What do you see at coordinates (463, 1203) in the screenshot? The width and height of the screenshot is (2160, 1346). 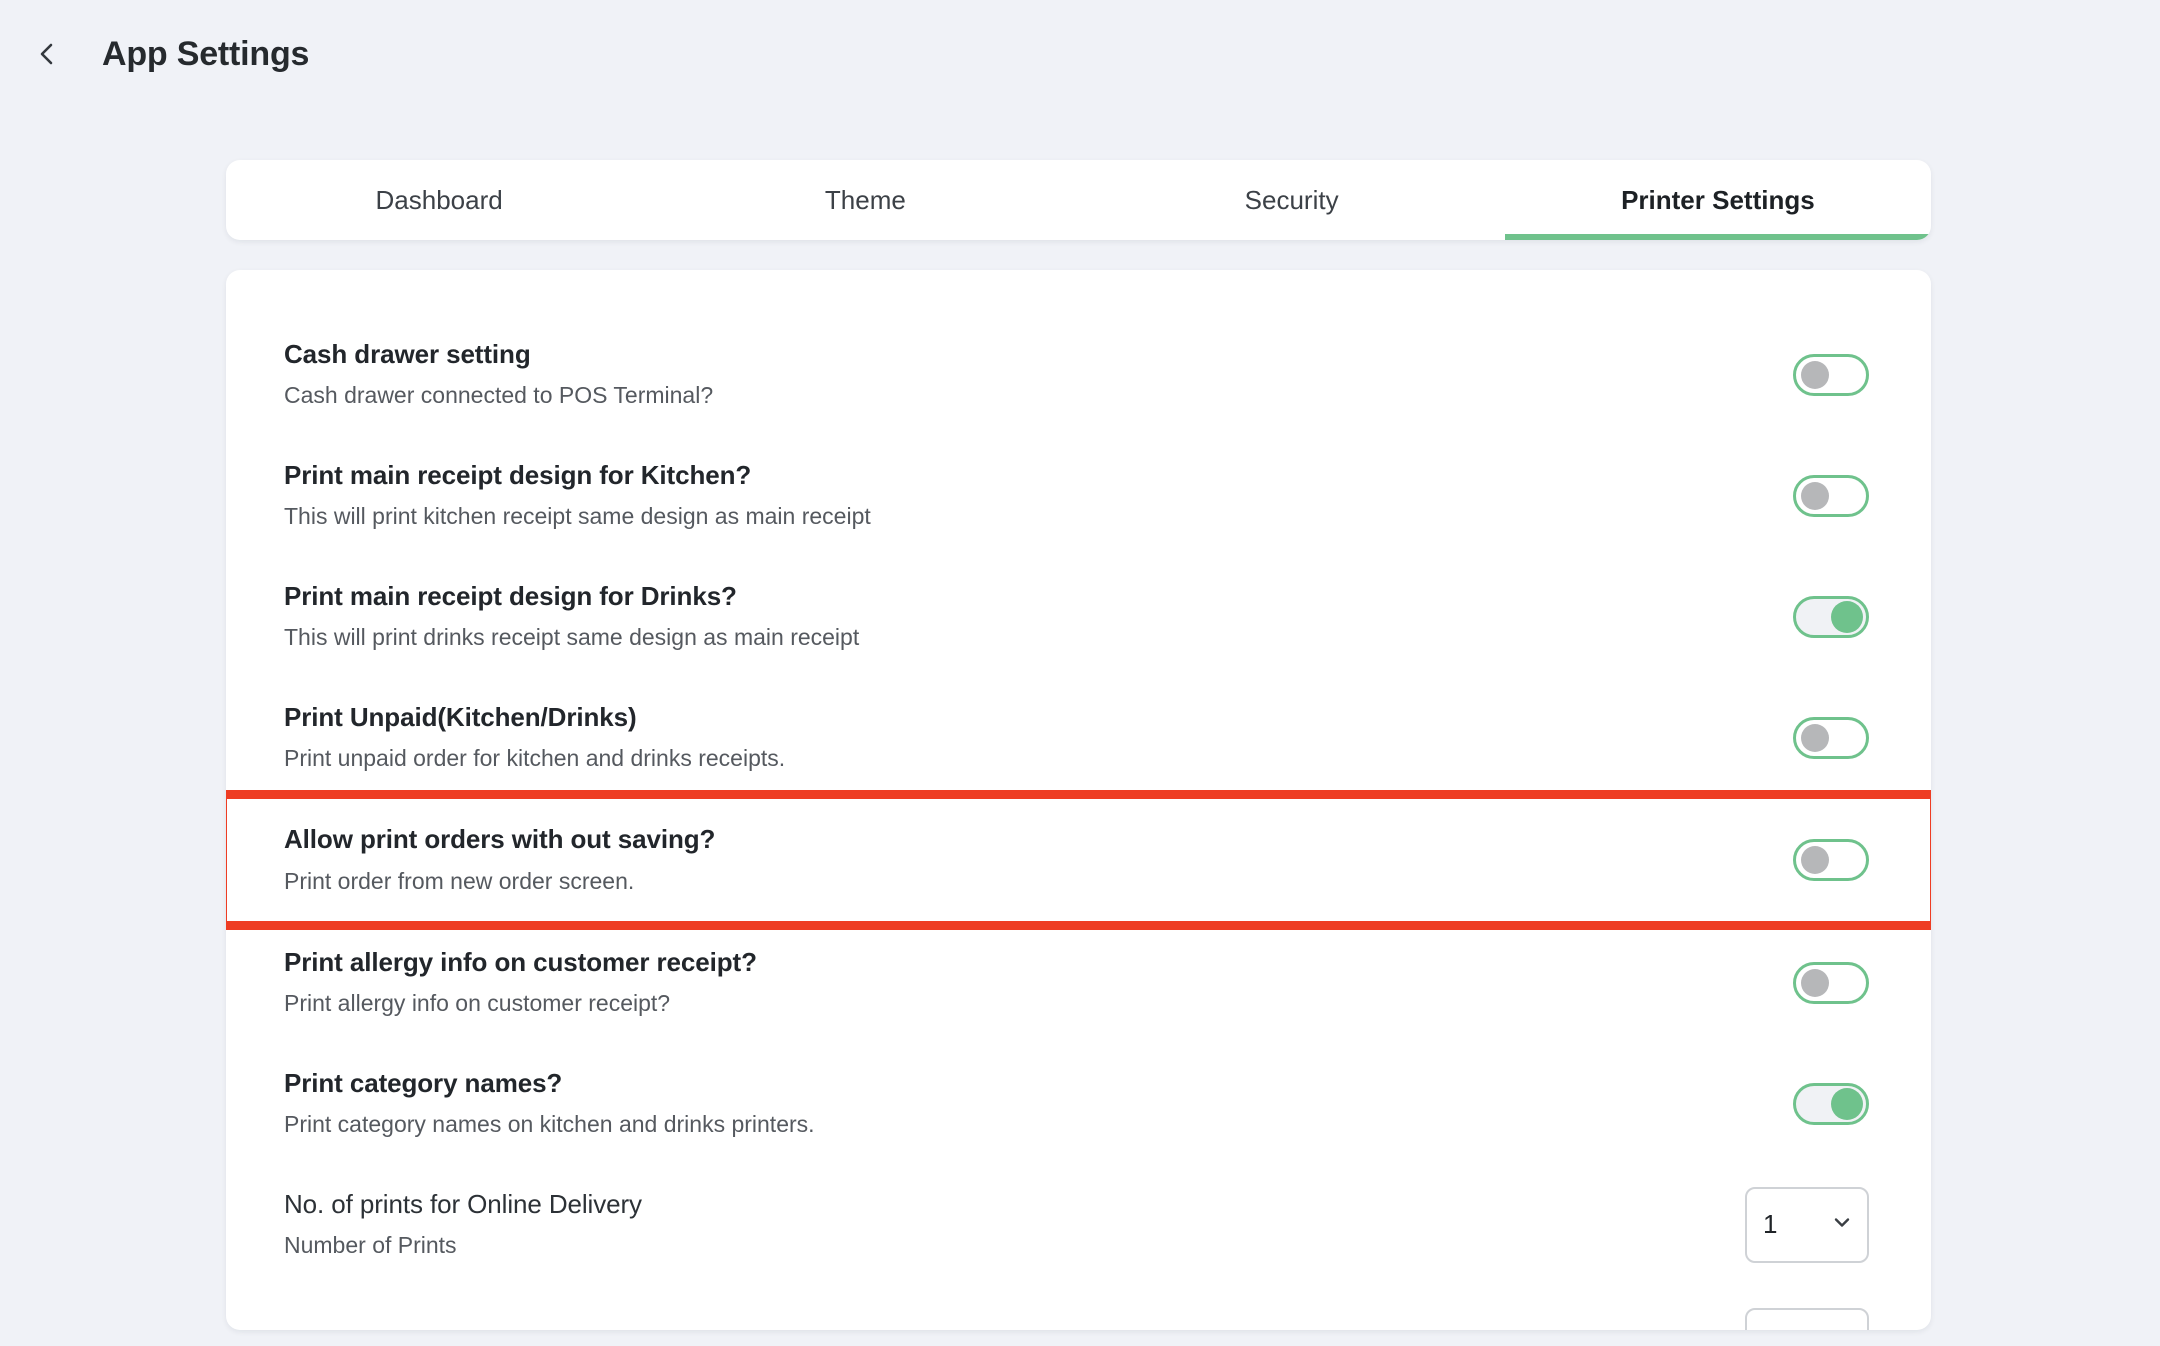 I see `setting-title: No. of prints for Online Delivery` at bounding box center [463, 1203].